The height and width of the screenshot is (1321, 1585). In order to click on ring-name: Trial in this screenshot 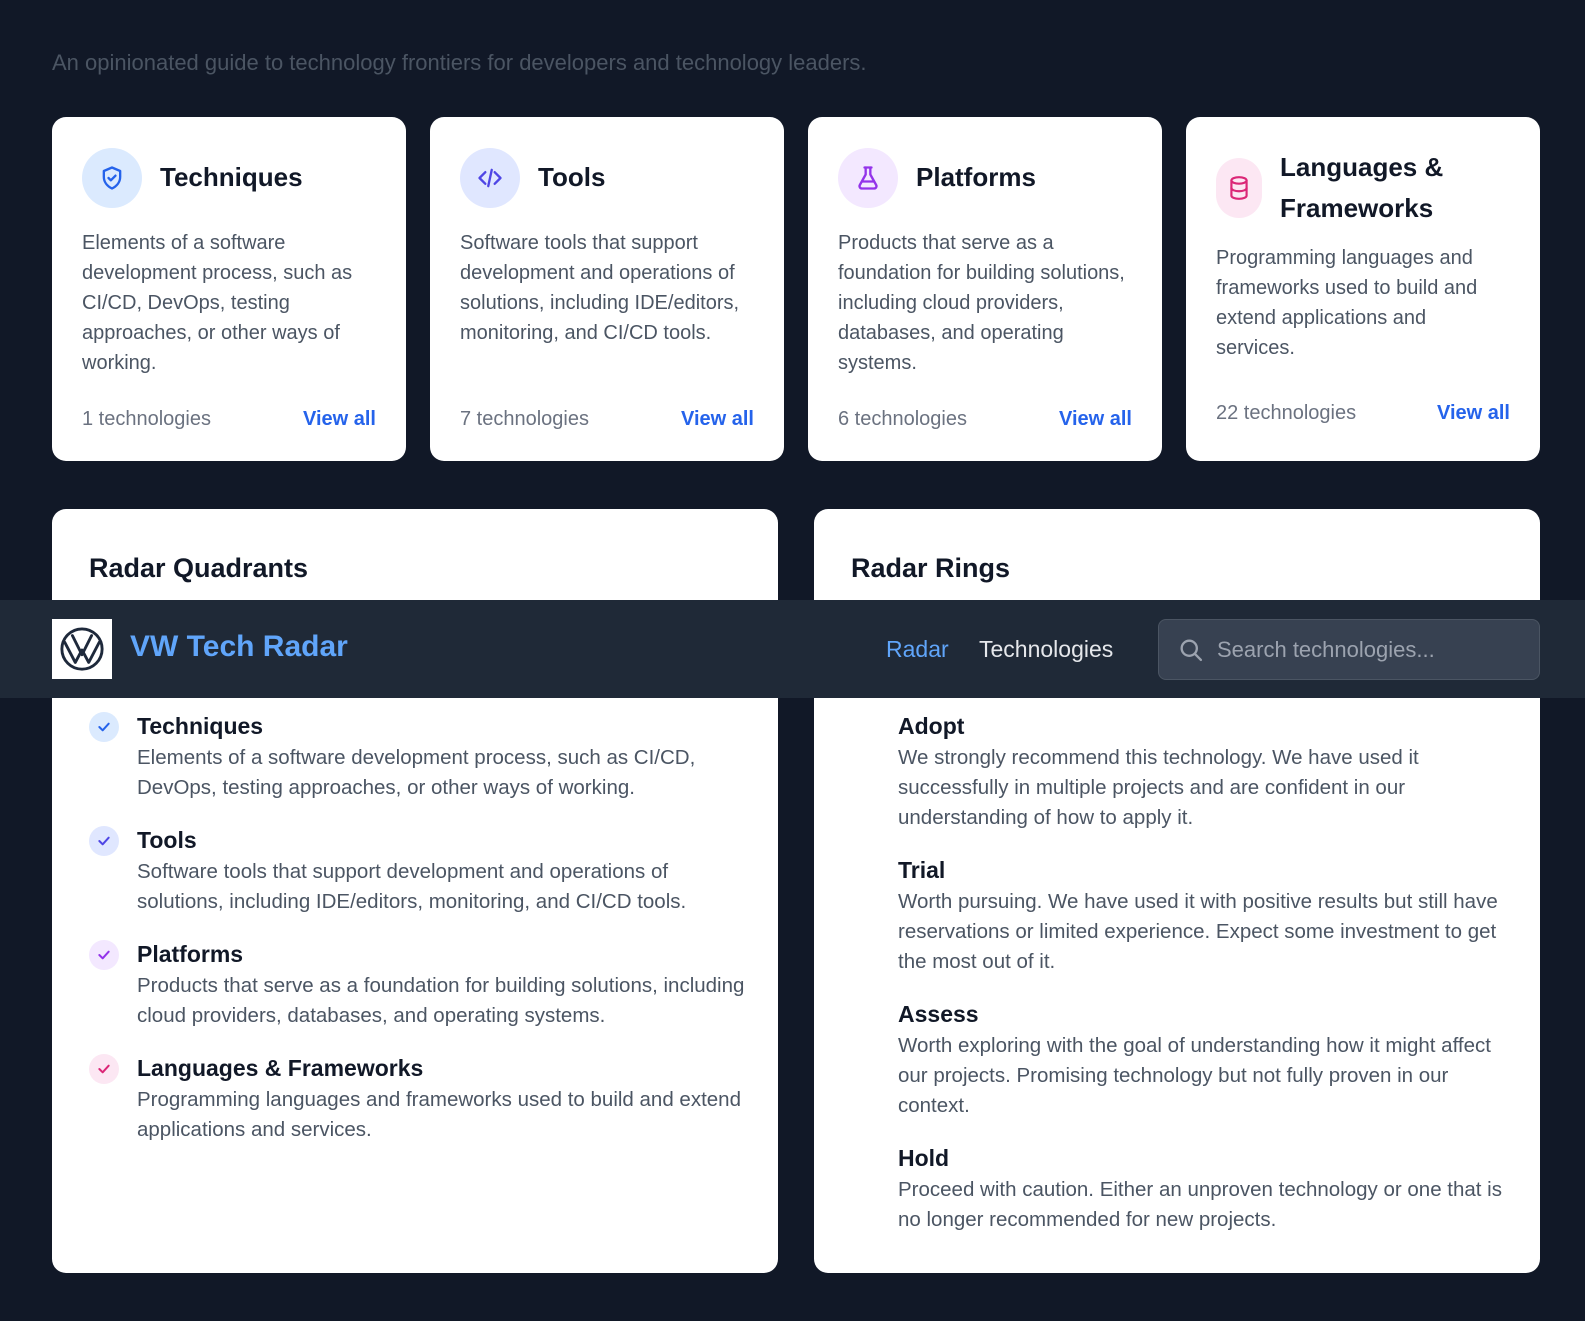, I will do `click(922, 870)`.